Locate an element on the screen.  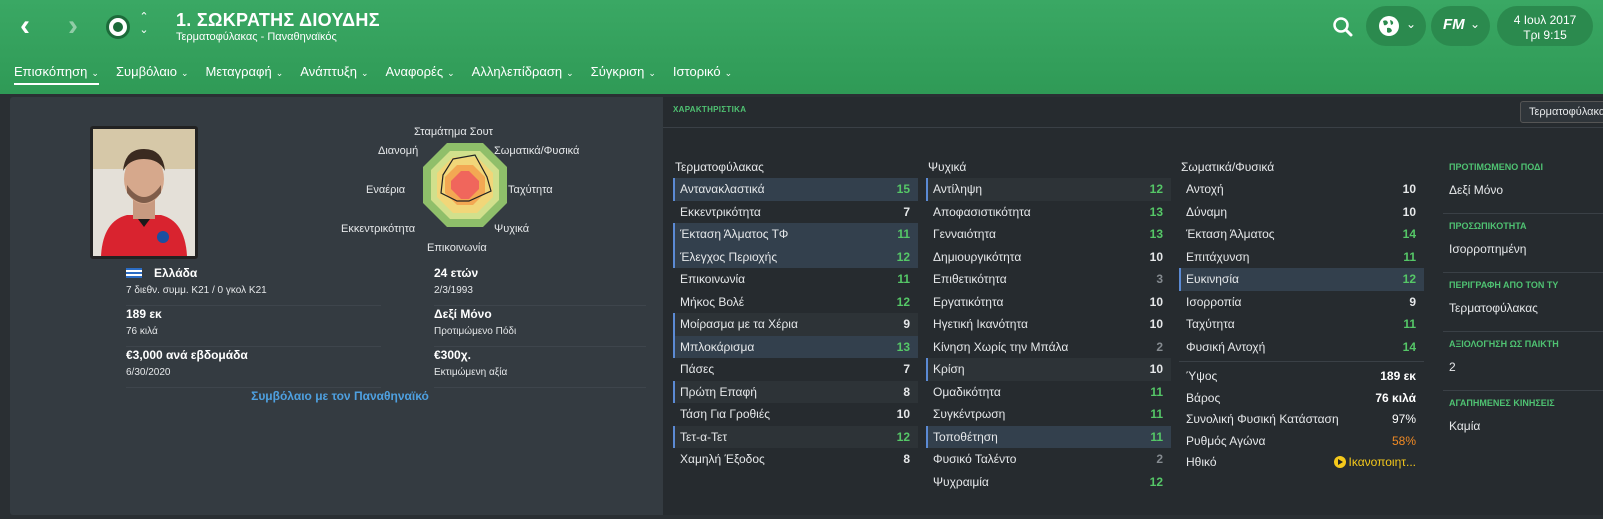
attribute-row: Φυσικό Ταλέντο 2 is located at coordinates (1048, 459).